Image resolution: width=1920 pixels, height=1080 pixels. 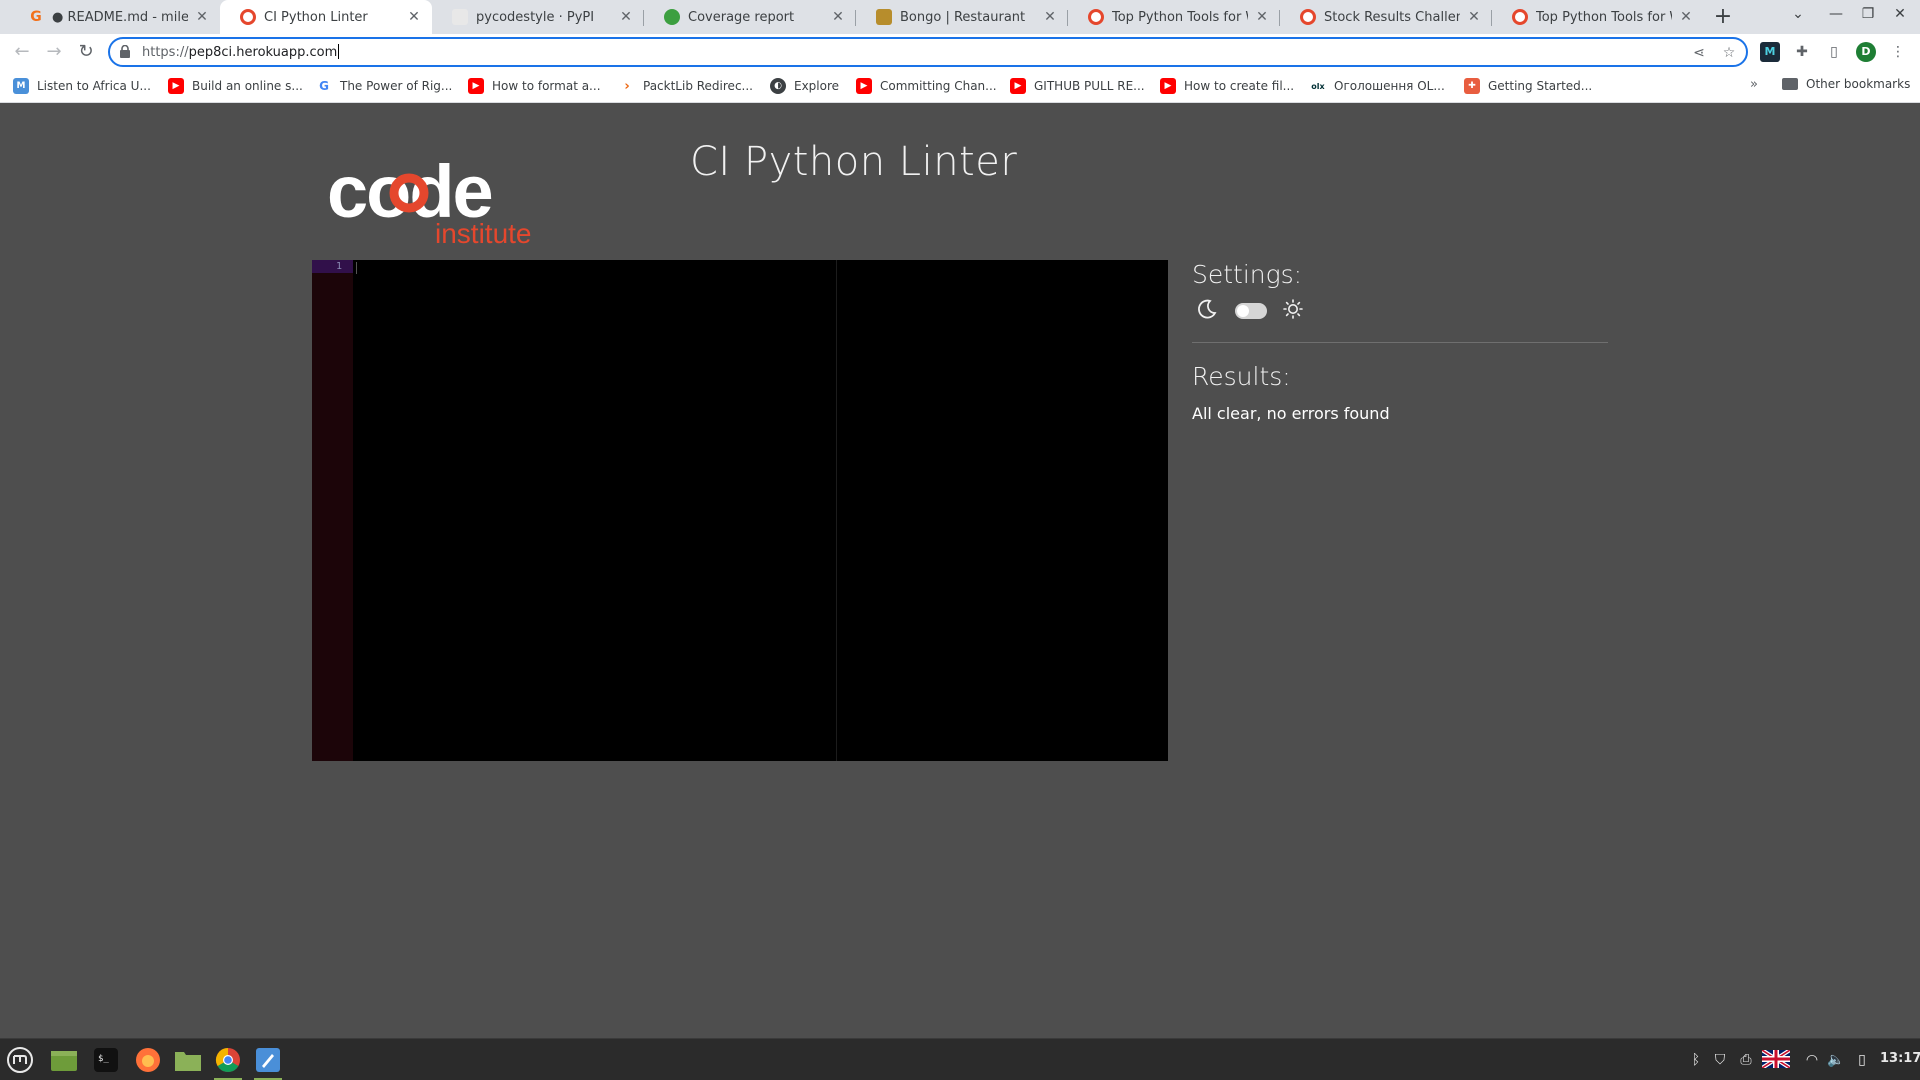 What do you see at coordinates (1293, 311) in the screenshot?
I see `sun-icon` at bounding box center [1293, 311].